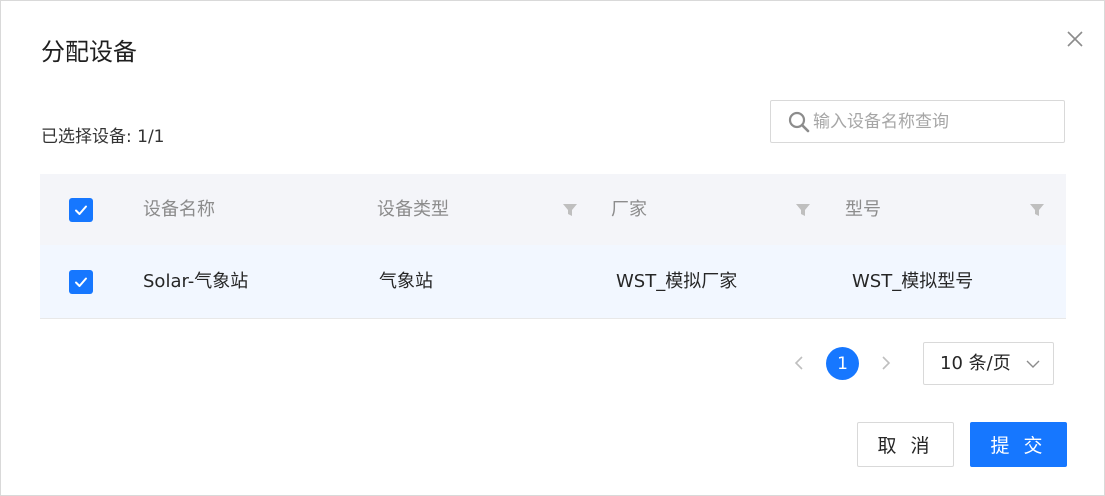 The image size is (1105, 496). Describe the element at coordinates (103, 137) in the screenshot. I see `selected-count-text: 已选择设备: 1/1` at that location.